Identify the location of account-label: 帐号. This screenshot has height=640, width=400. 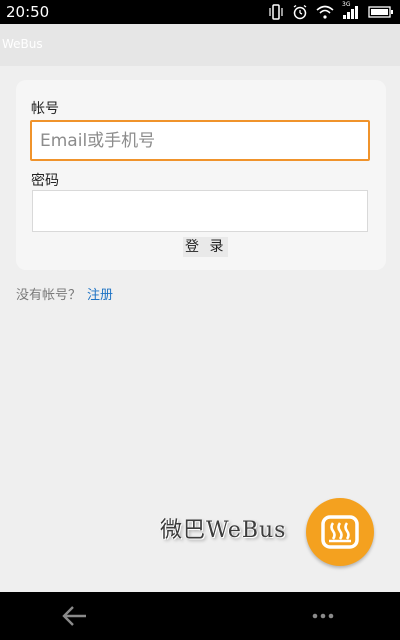
(45, 109).